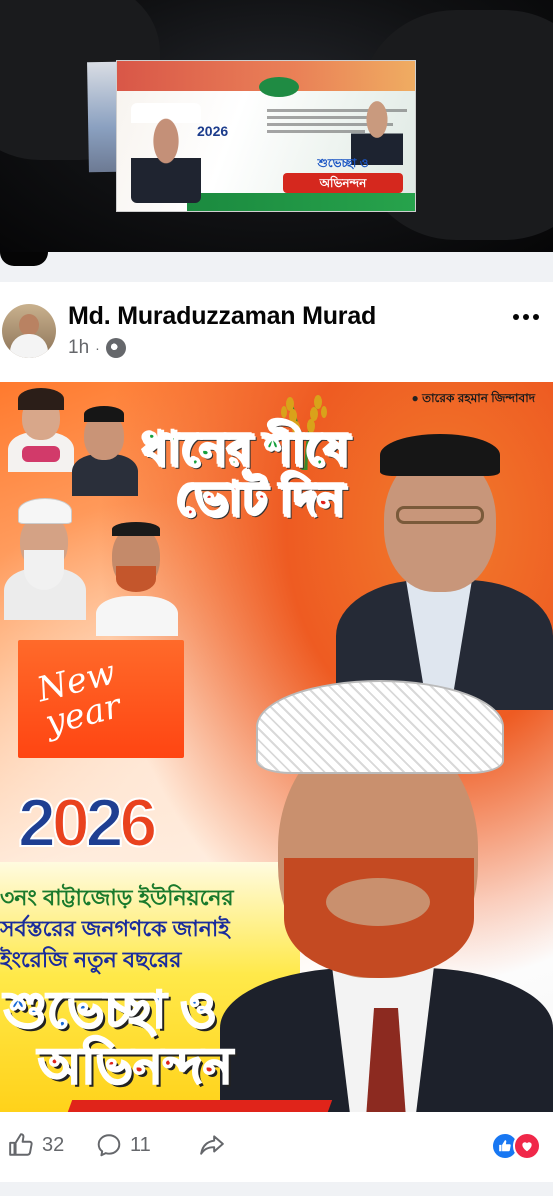  I want to click on candidate-small-portrait, so click(137, 576).